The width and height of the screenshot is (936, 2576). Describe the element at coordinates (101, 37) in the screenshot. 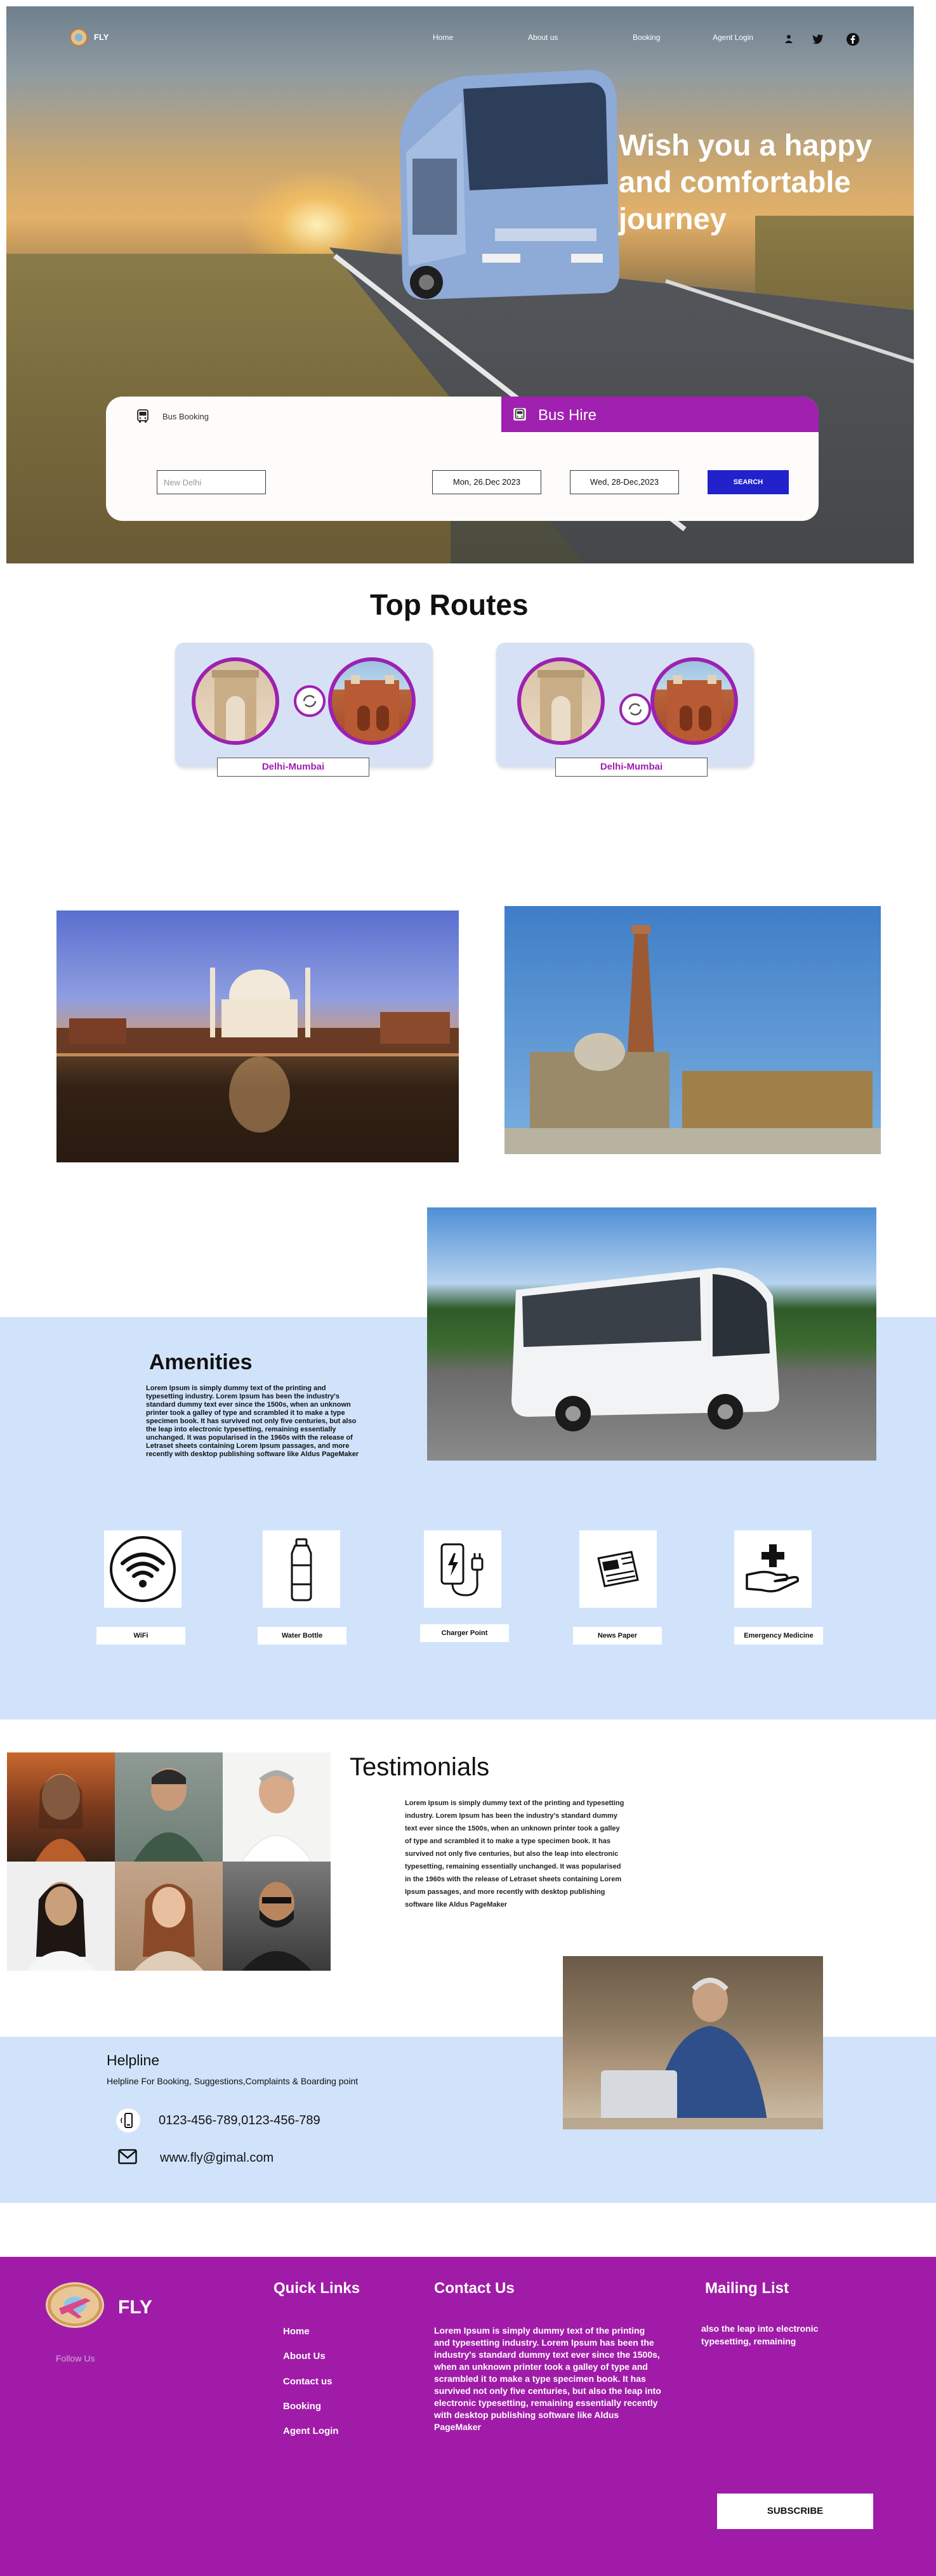

I see `brand-name: FLY` at that location.